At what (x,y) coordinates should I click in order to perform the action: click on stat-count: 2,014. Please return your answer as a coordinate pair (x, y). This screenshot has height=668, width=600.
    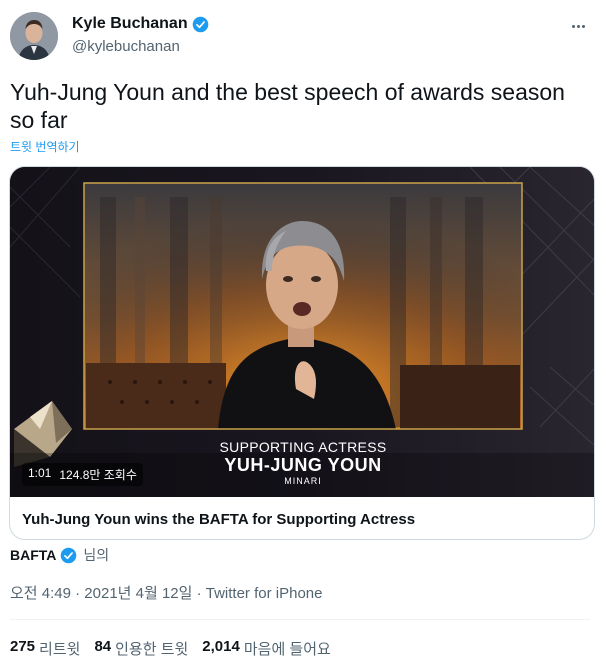
    Looking at the image, I should click on (221, 646).